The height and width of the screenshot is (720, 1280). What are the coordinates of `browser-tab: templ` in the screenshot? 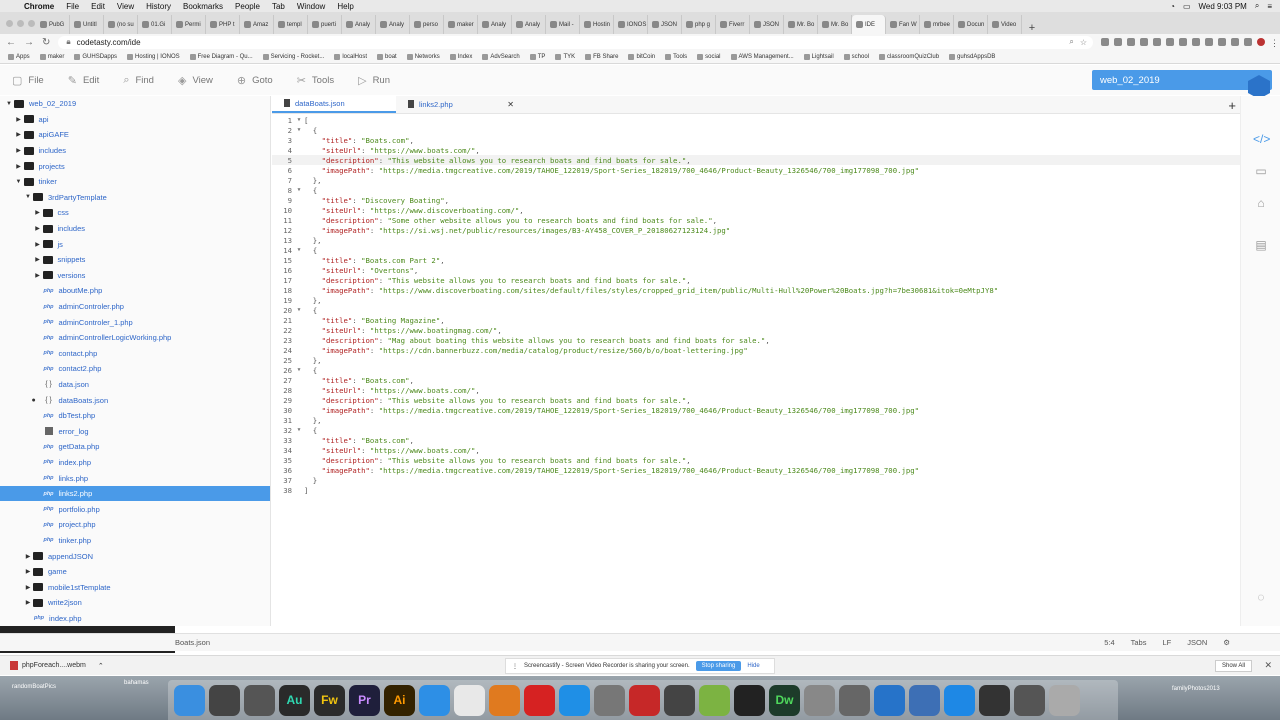 It's located at (291, 24).